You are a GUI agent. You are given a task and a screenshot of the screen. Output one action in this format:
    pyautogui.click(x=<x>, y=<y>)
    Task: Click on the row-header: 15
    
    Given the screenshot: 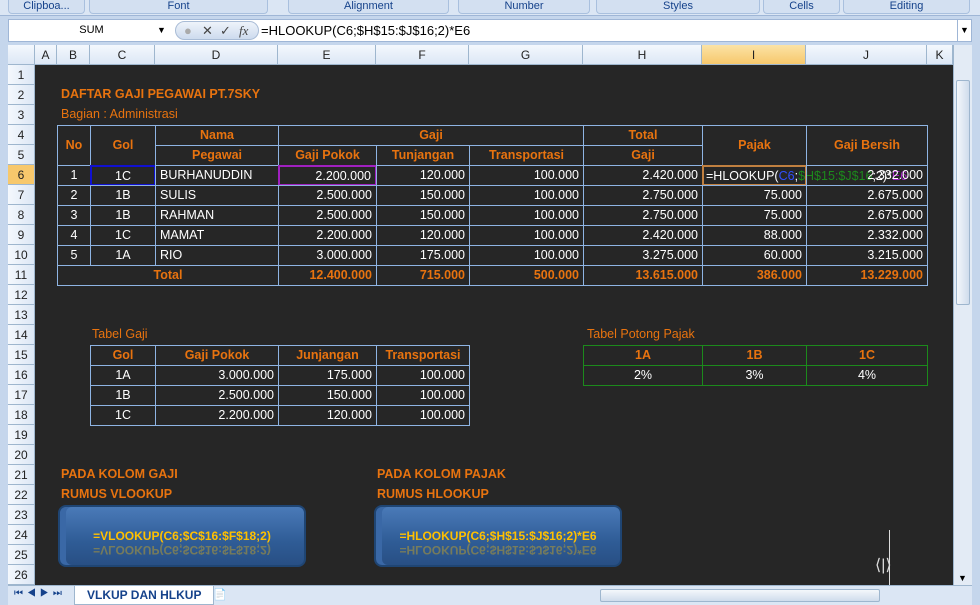 What is the action you would take?
    pyautogui.click(x=21, y=355)
    